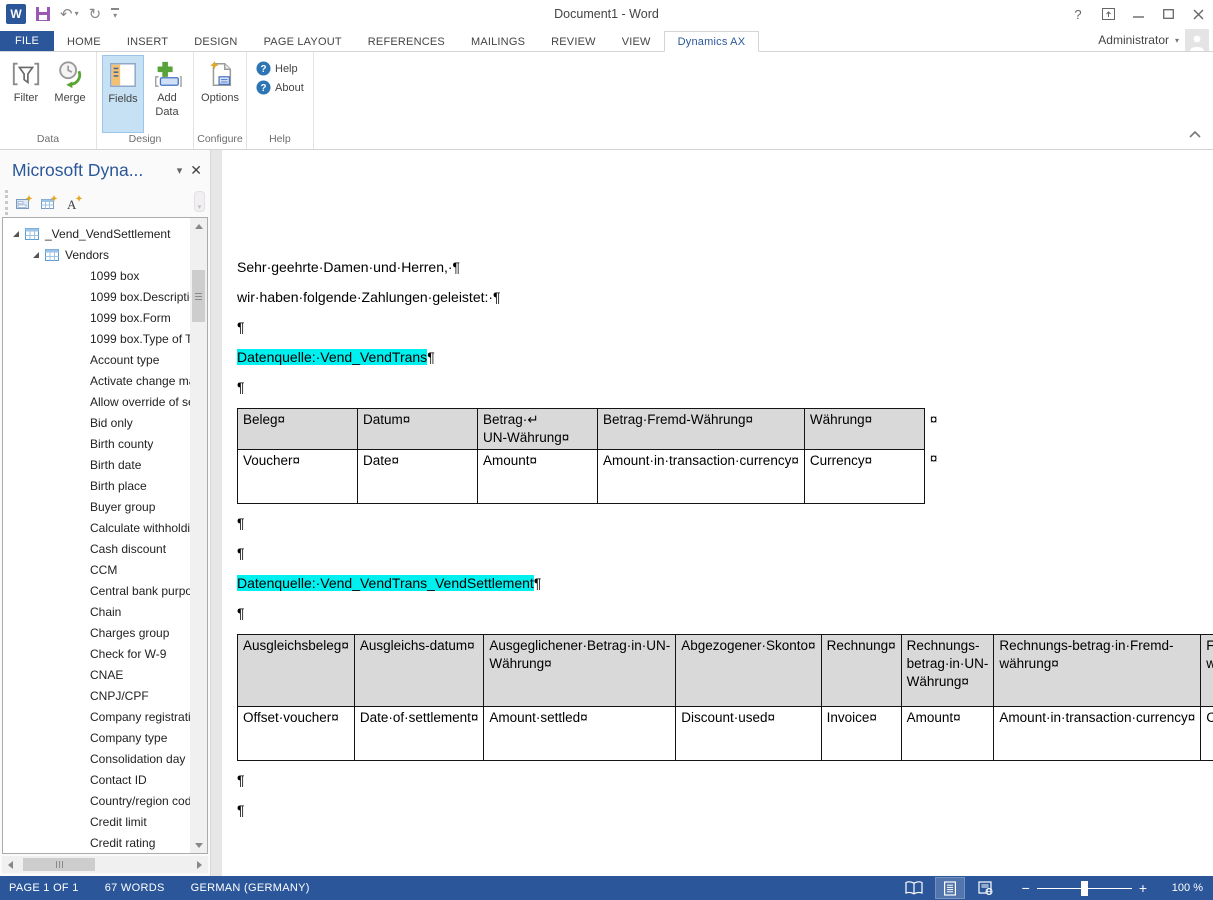 The image size is (1213, 900). Describe the element at coordinates (135, 888) in the screenshot. I see `word-count: 67 WORDS` at that location.